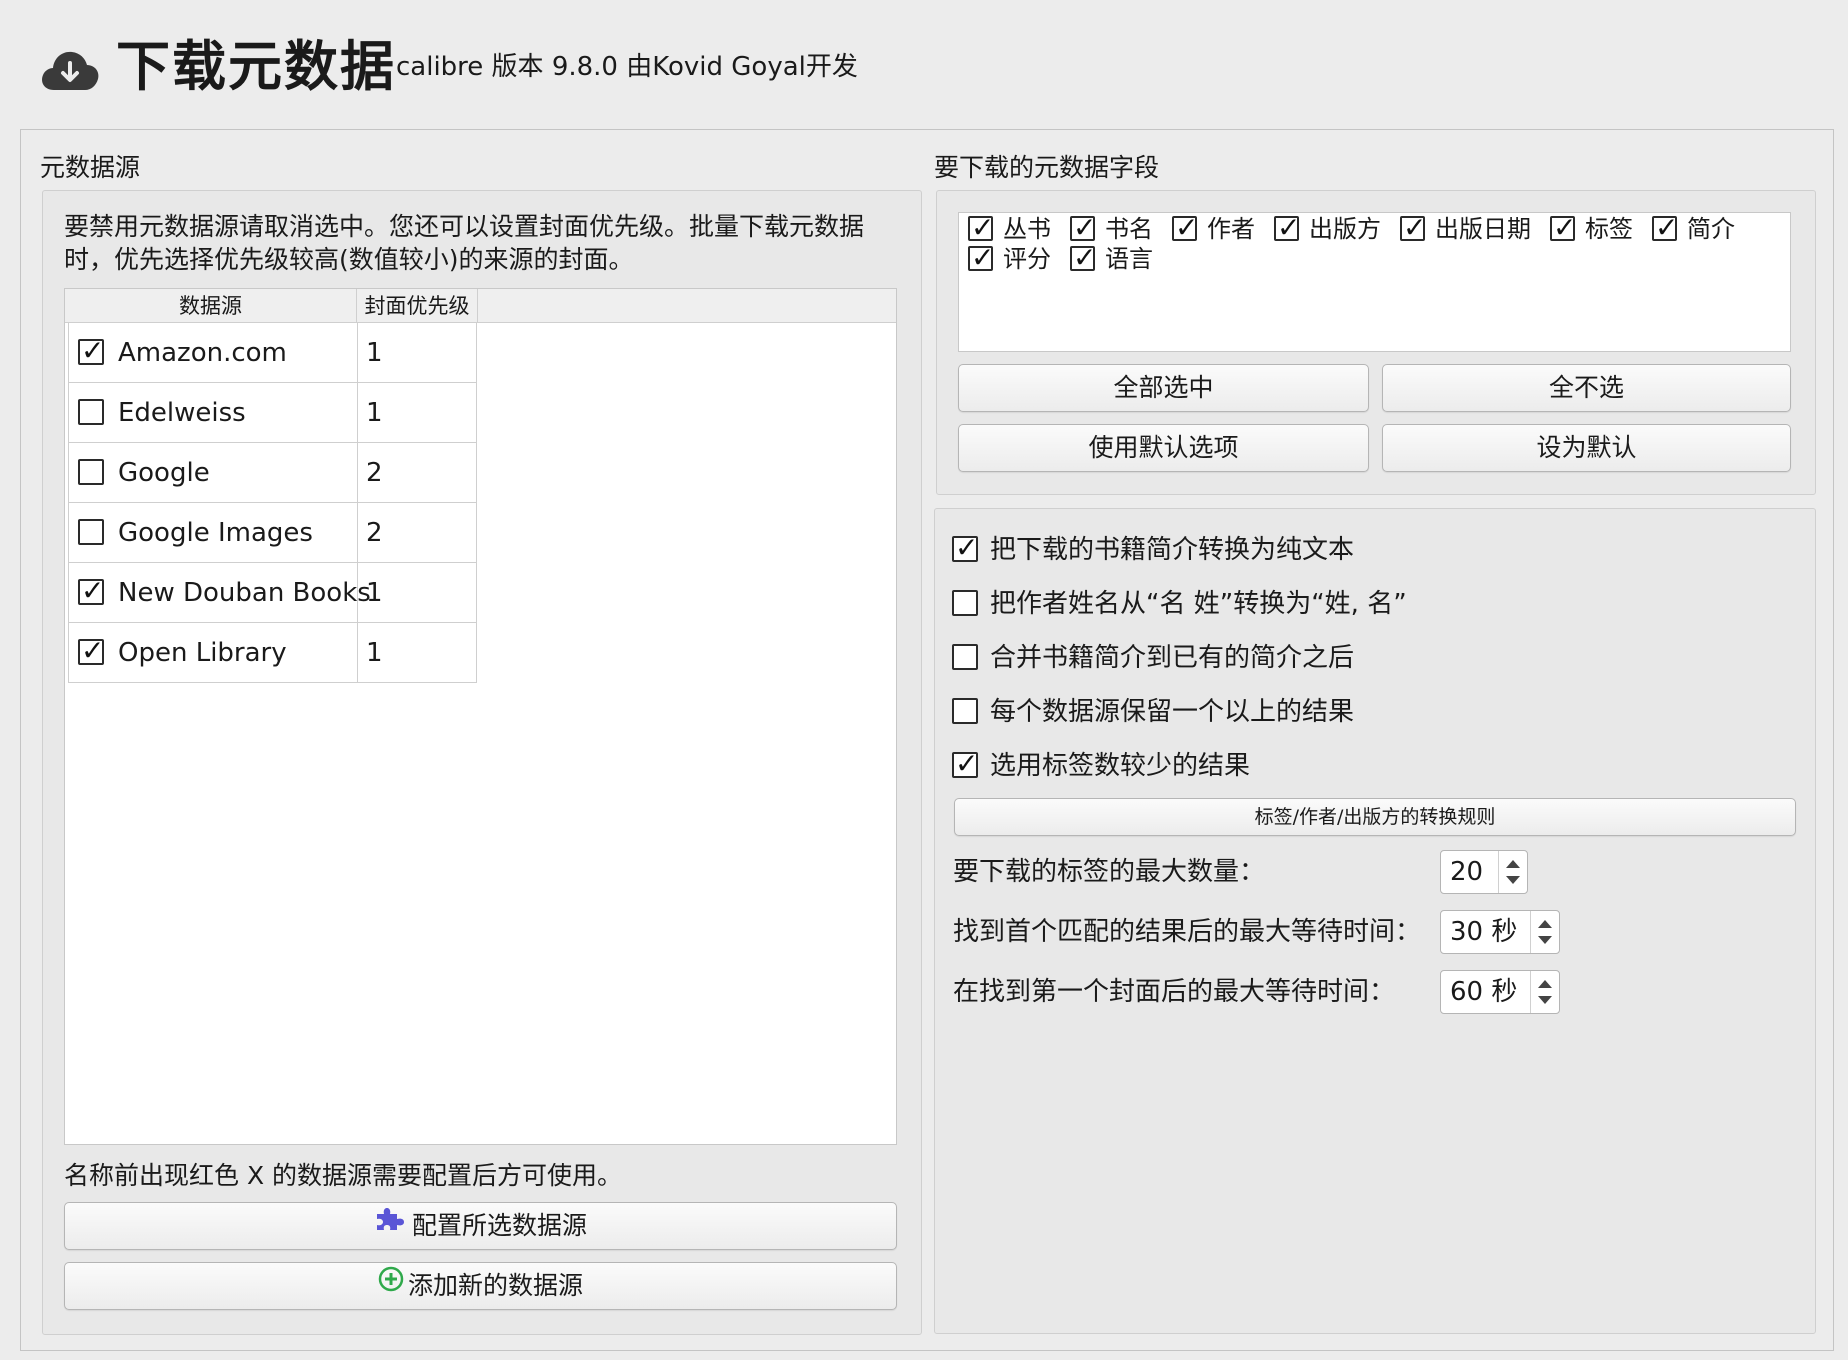 The width and height of the screenshot is (1848, 1360). I want to click on column-header-cover-priority: 封面优先级, so click(417, 306).